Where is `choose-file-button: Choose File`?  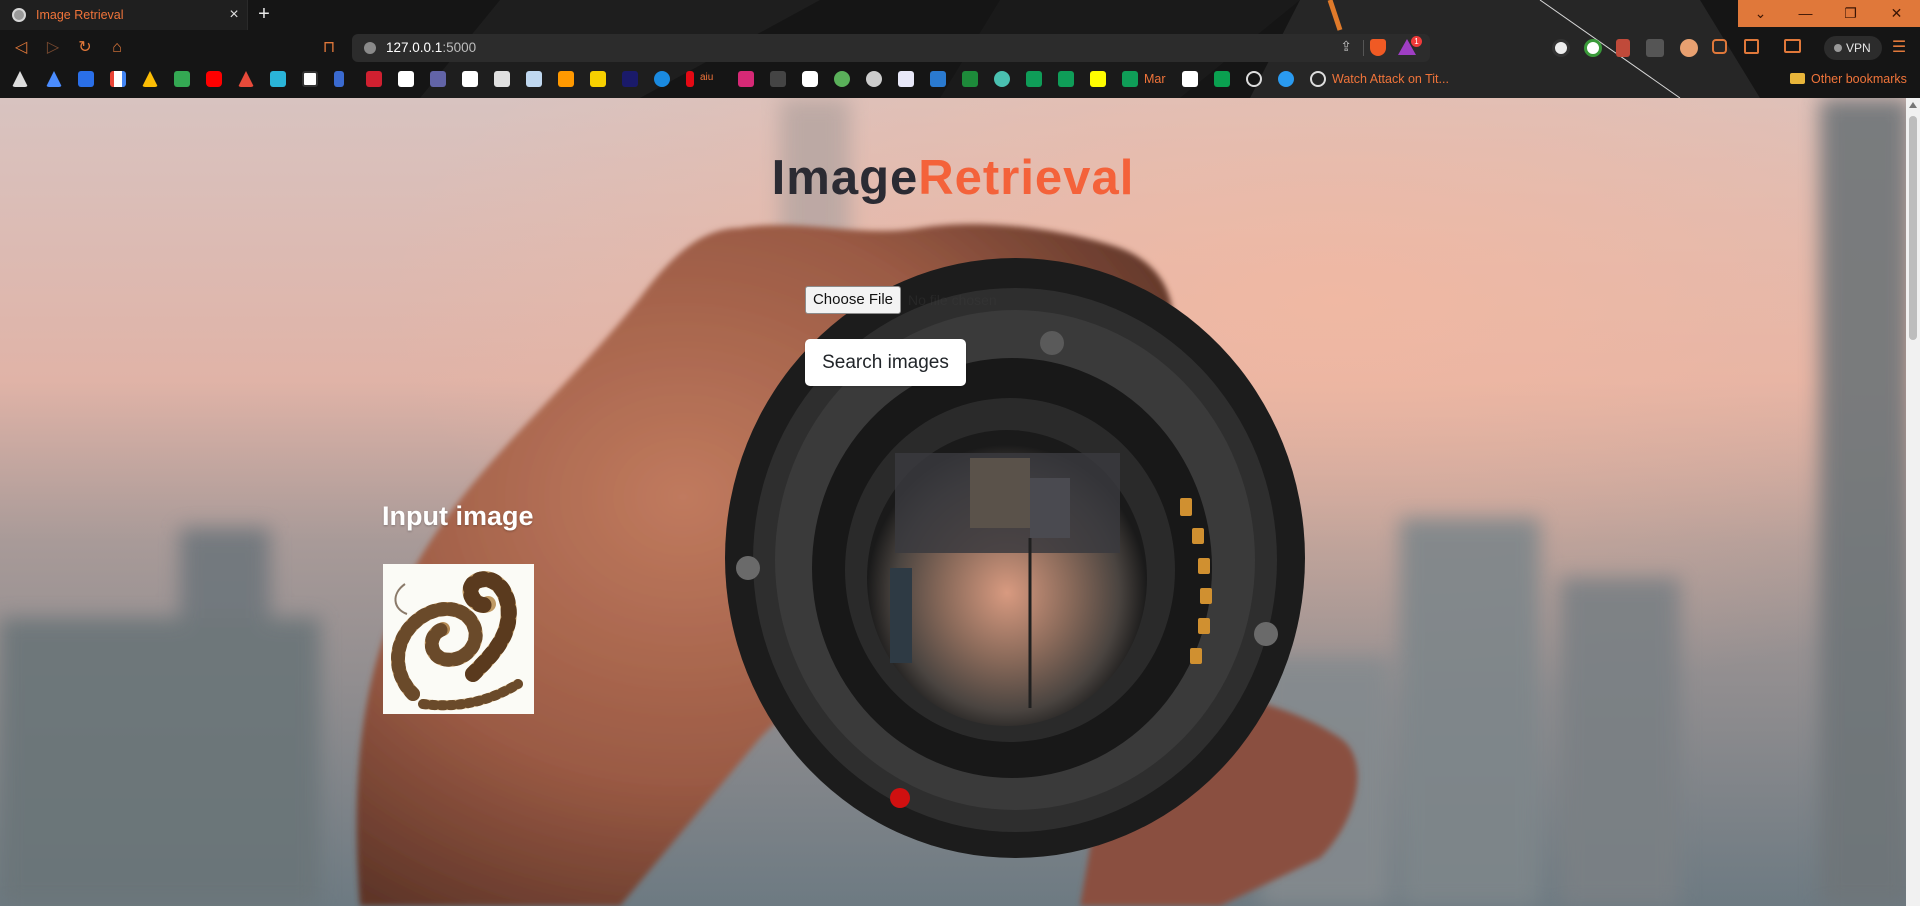
choose-file-button: Choose File is located at coordinates (853, 300).